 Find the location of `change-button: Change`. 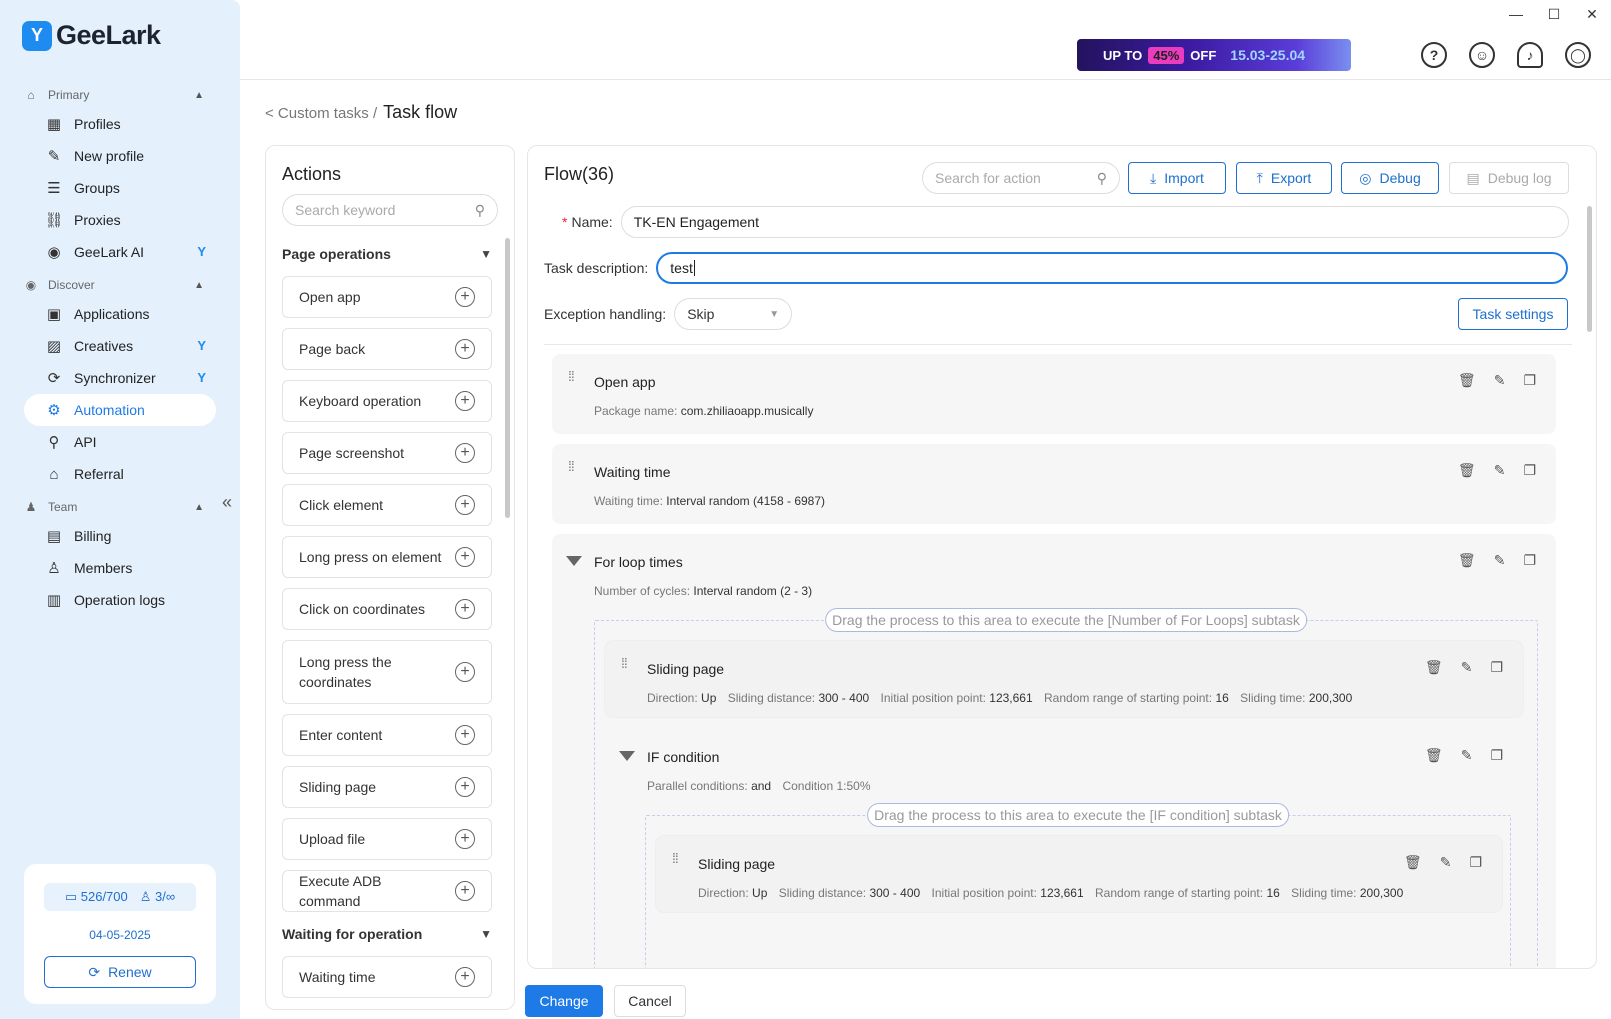

change-button: Change is located at coordinates (564, 1001).